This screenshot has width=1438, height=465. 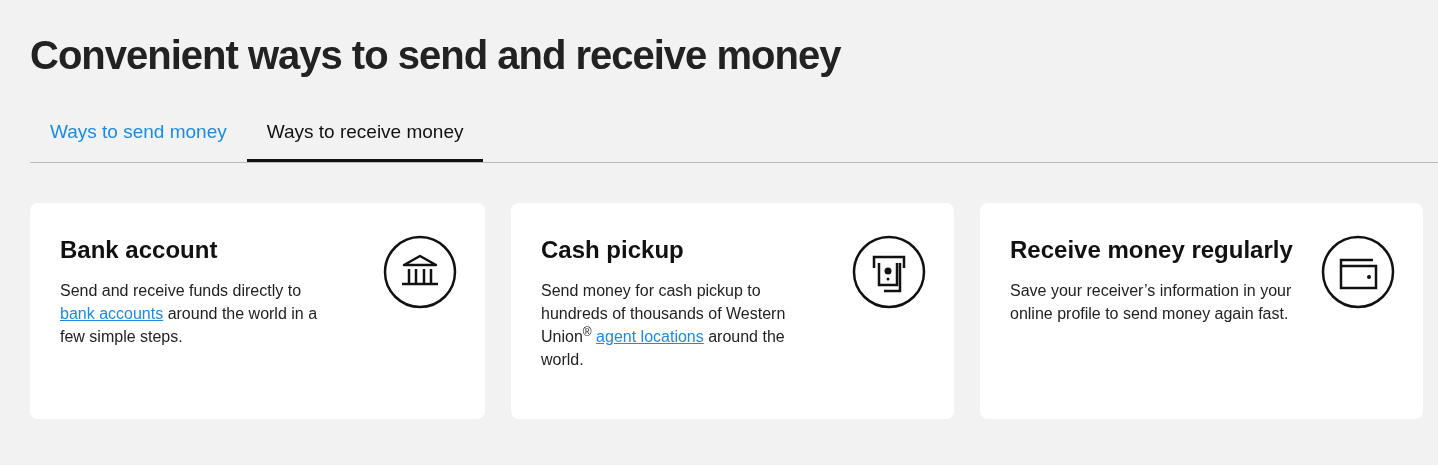 What do you see at coordinates (189, 313) in the screenshot?
I see `card-description: Send and receive funds directly to bank accounts around the world in a few simple steps.` at bounding box center [189, 313].